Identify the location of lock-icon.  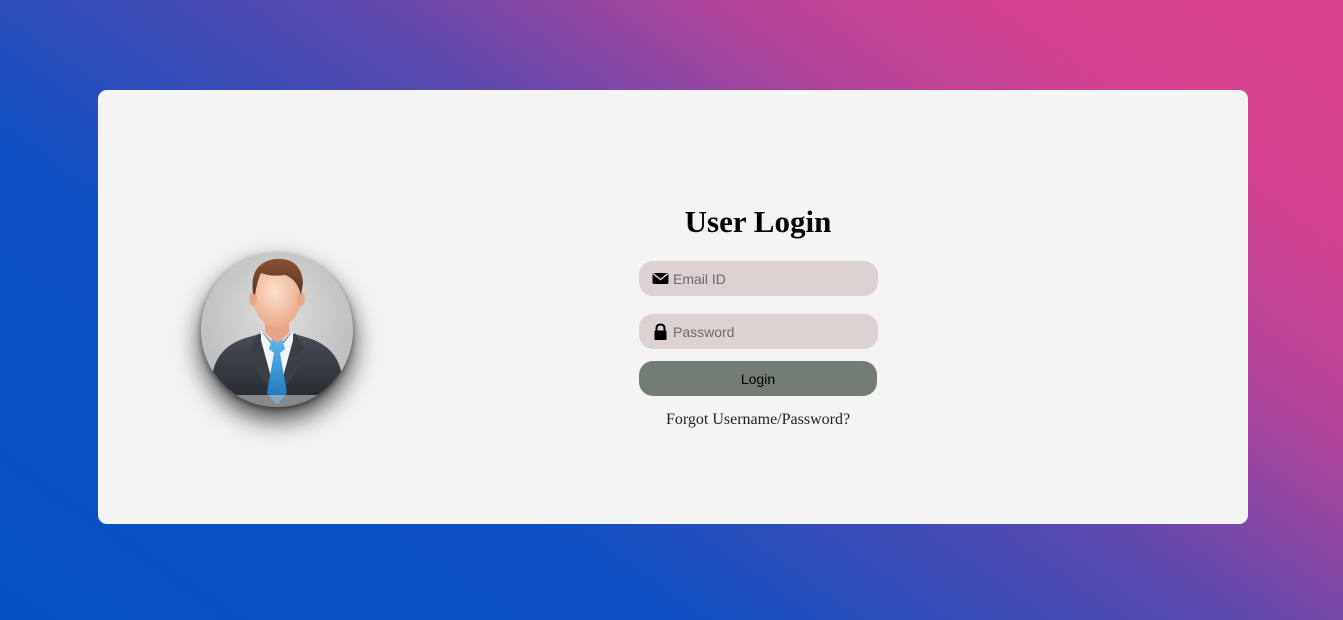
(660, 331).